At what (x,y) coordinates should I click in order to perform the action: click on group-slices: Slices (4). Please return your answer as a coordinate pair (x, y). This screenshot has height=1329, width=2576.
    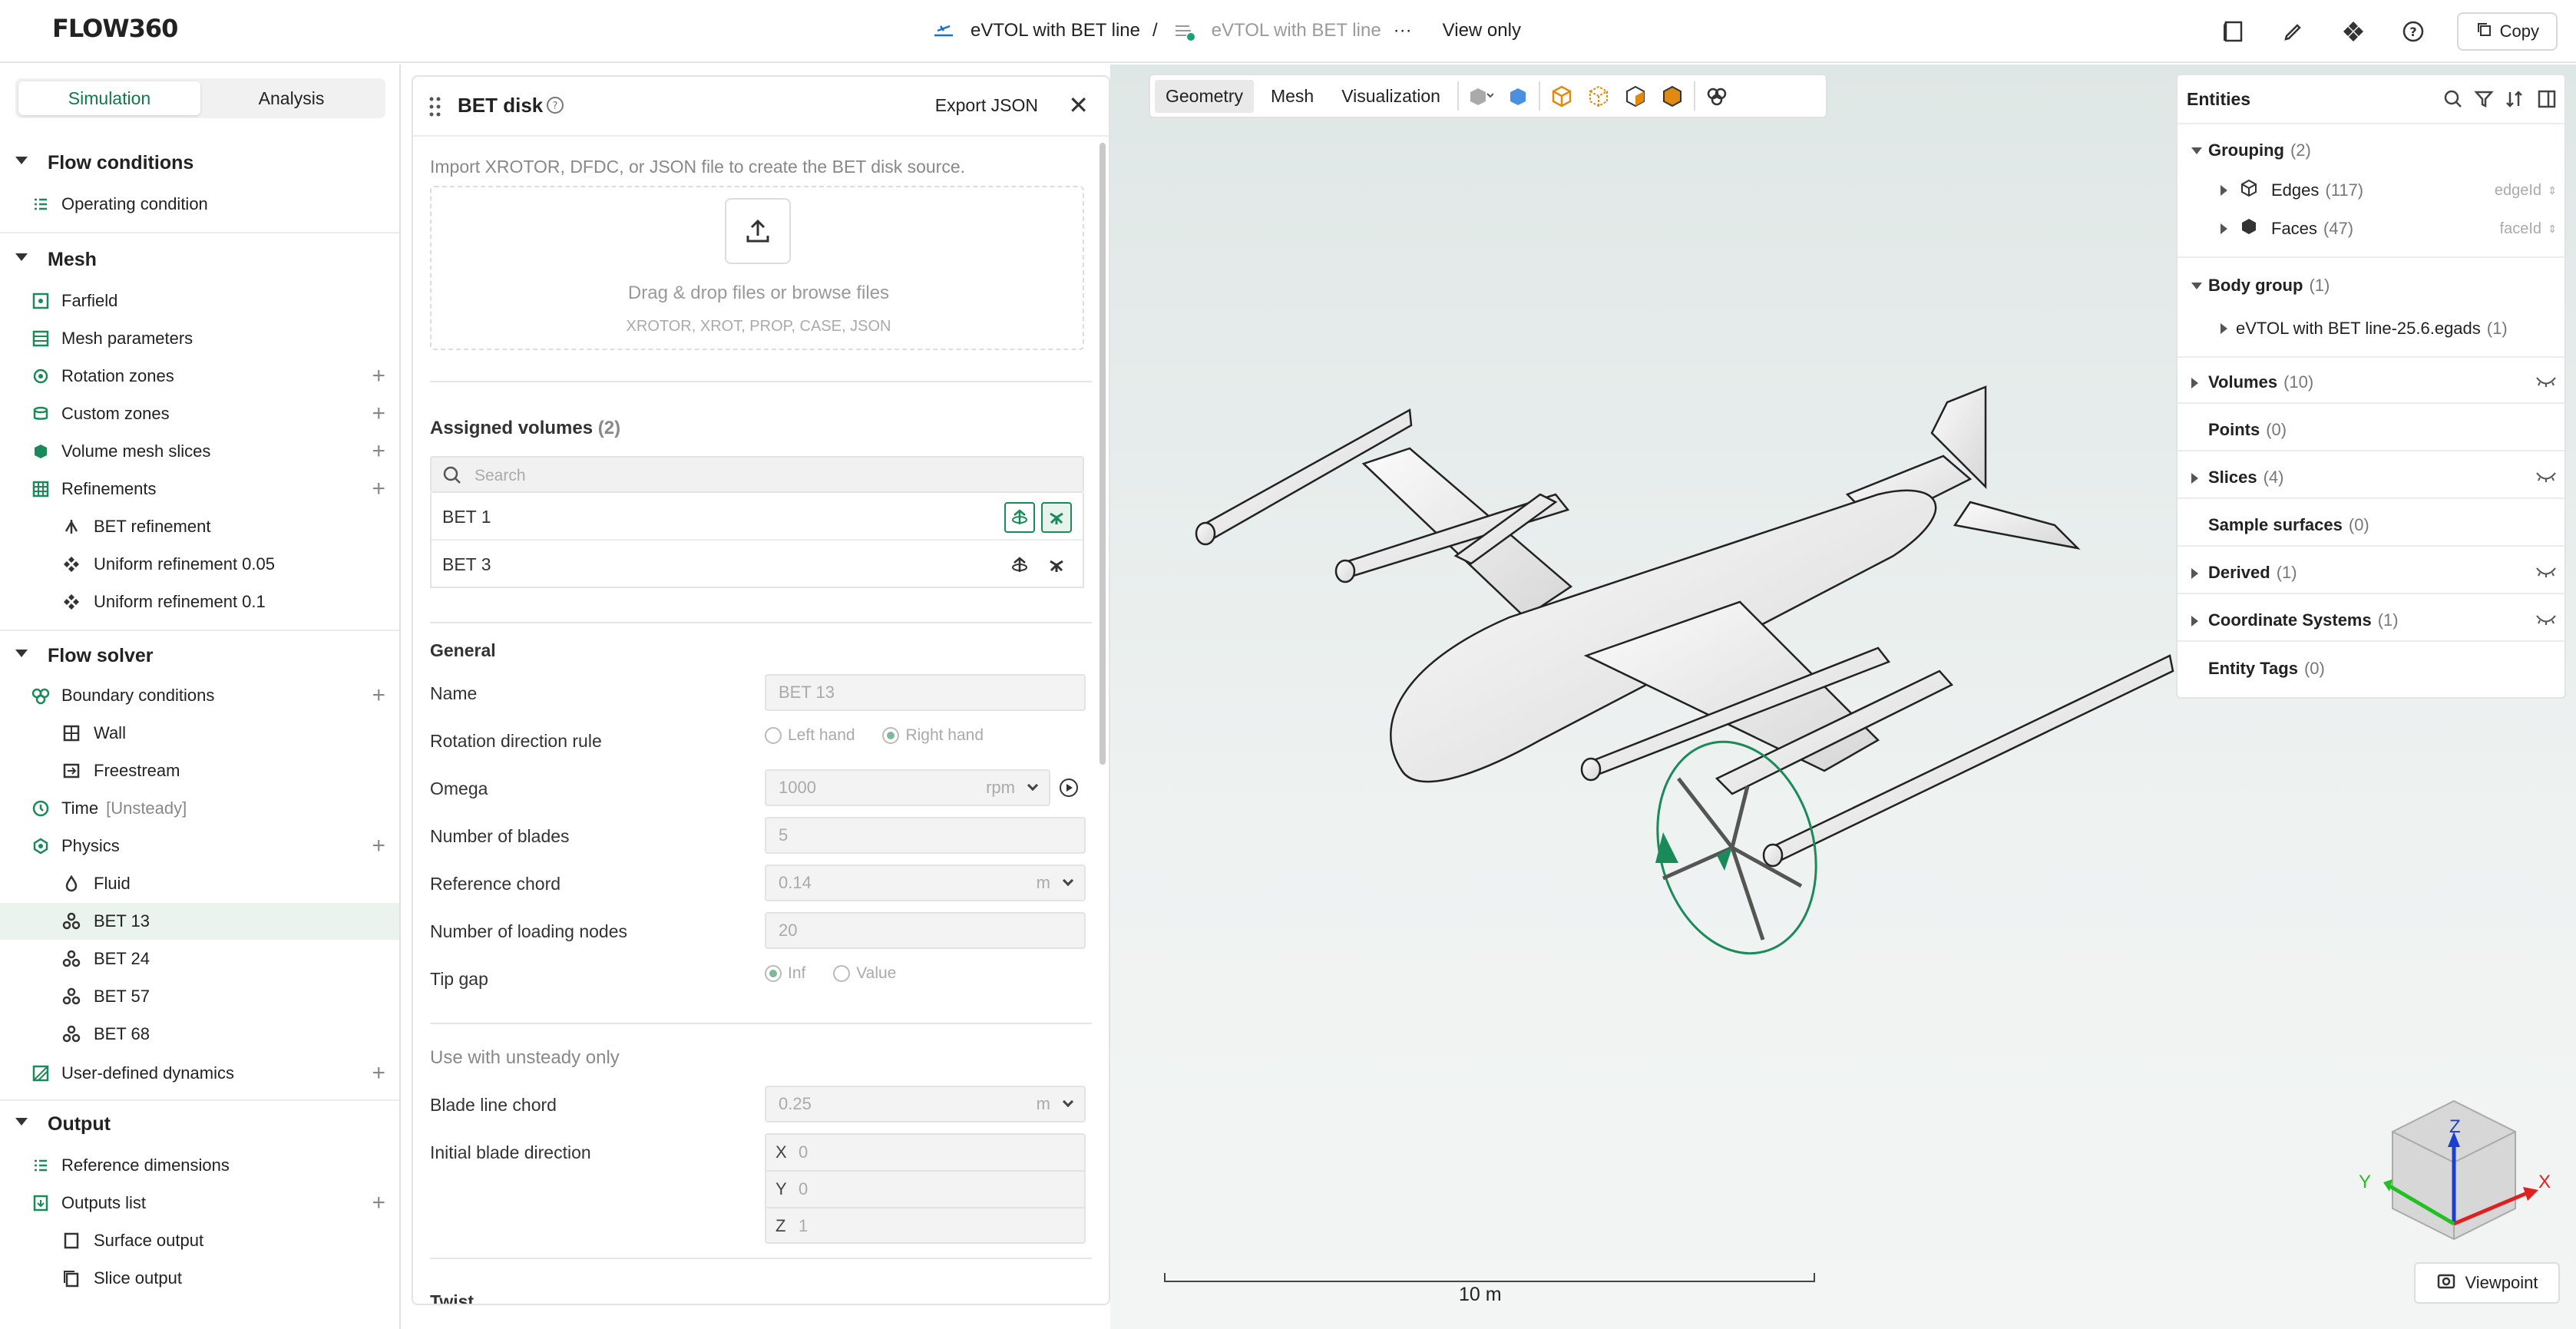
    Looking at the image, I should click on (2371, 478).